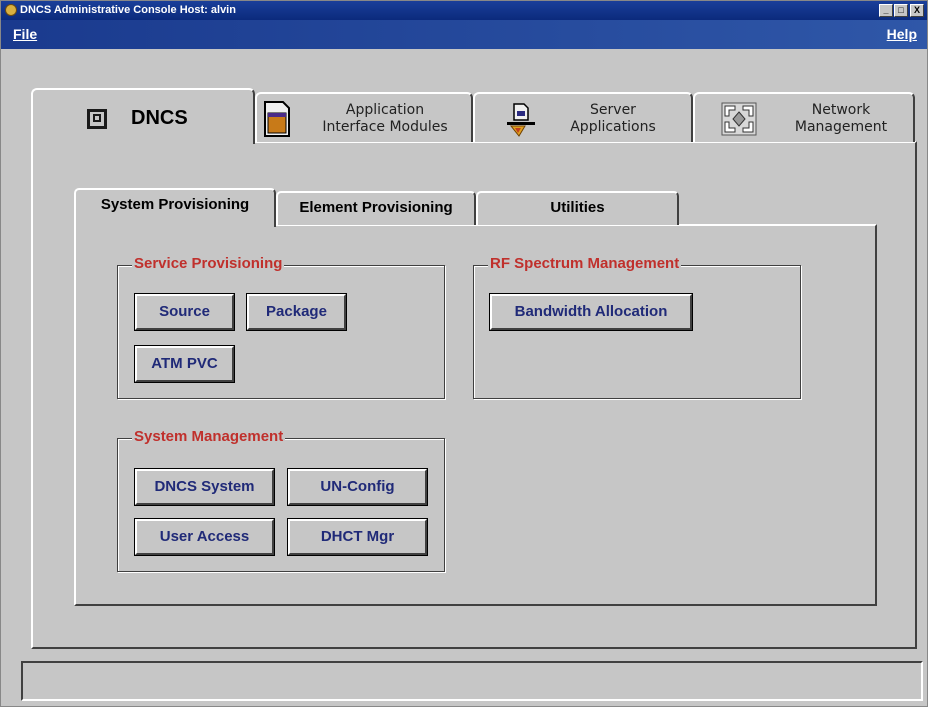 Image resolution: width=928 pixels, height=707 pixels. What do you see at coordinates (841, 127) in the screenshot?
I see `tab-network-label-line2: Management` at bounding box center [841, 127].